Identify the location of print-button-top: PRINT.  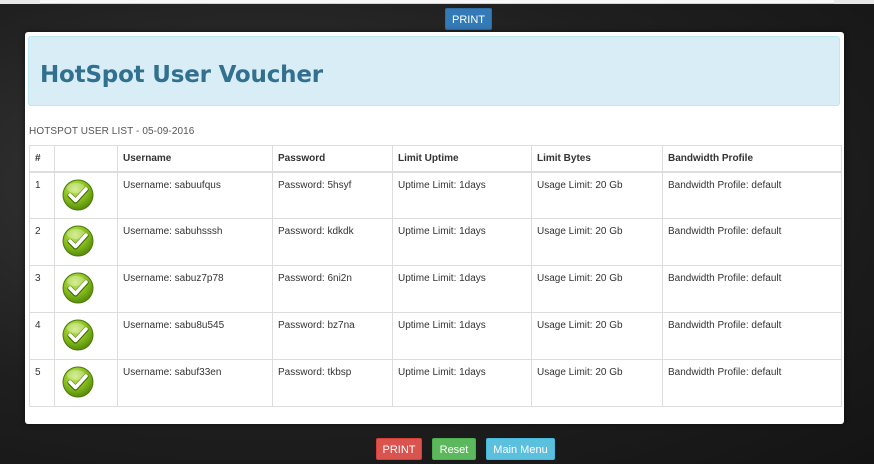
(468, 19).